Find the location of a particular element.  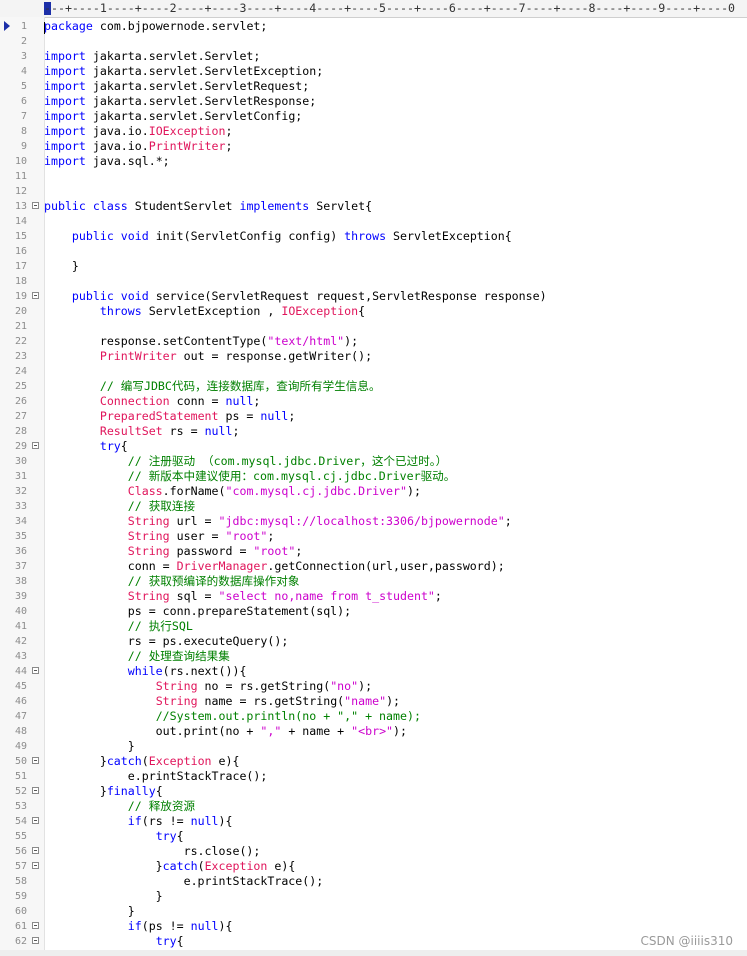

code-line: 7 import jakarta.servlet.ServletConfig; is located at coordinates (373, 116).